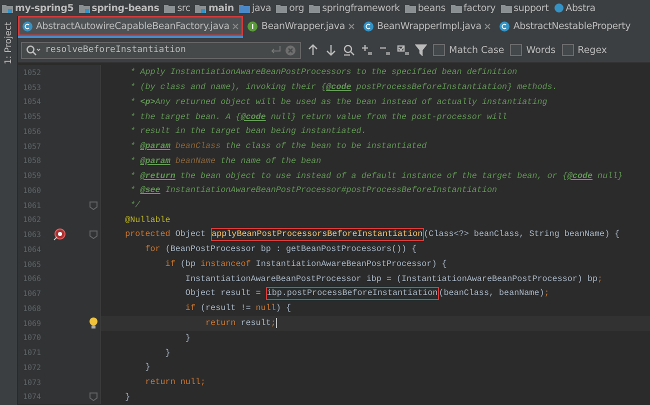 This screenshot has width=650, height=405. Describe the element at coordinates (301, 27) in the screenshot. I see `editor-tab: BeanWrapper.java` at that location.